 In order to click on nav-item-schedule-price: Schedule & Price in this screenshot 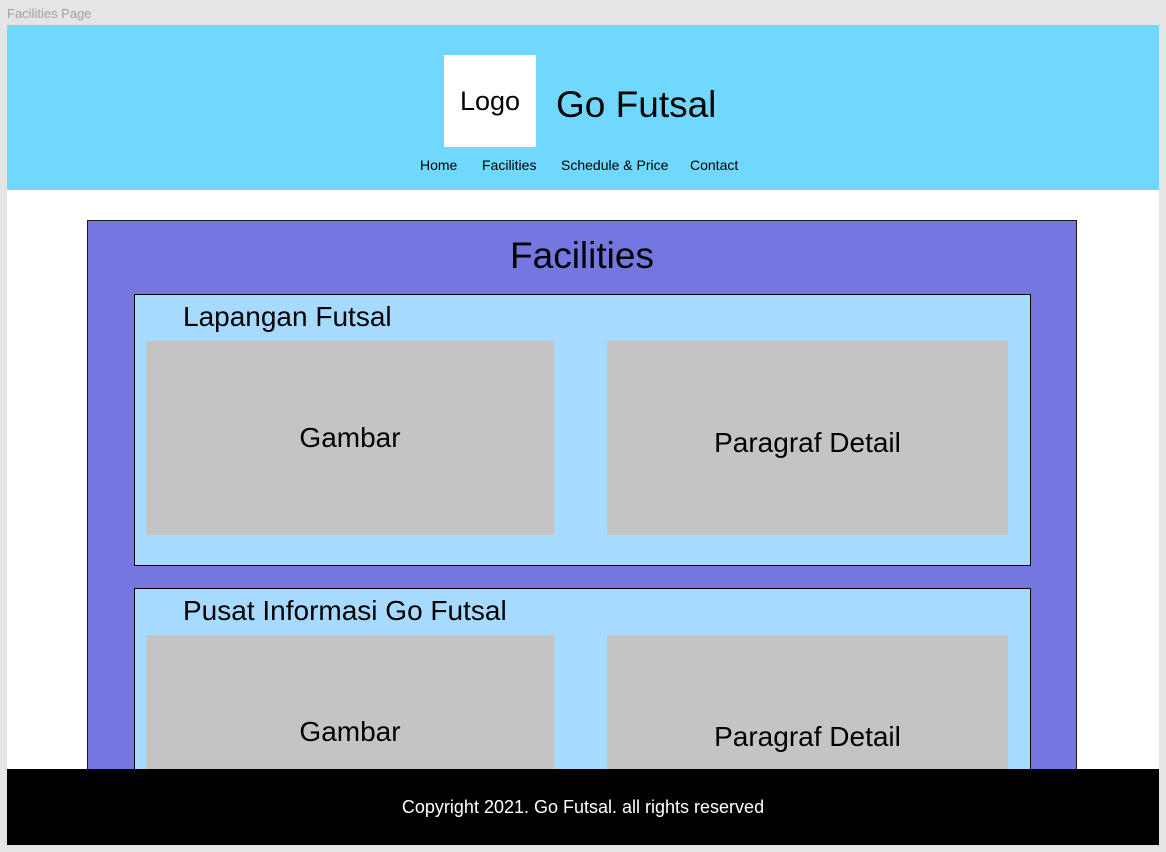, I will do `click(614, 165)`.